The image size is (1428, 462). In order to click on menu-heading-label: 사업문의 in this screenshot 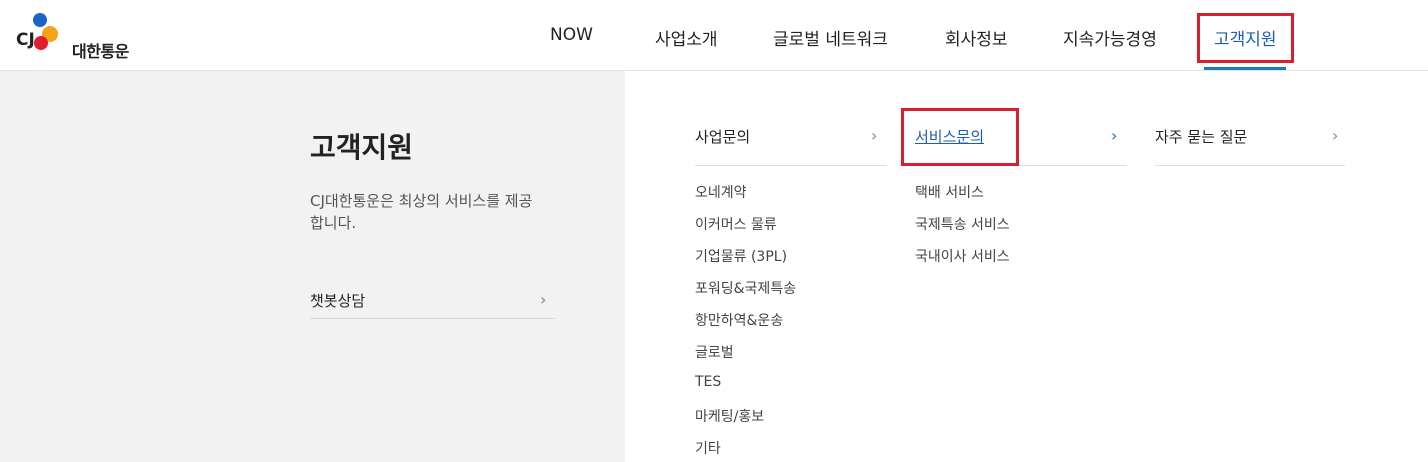, I will do `click(723, 137)`.